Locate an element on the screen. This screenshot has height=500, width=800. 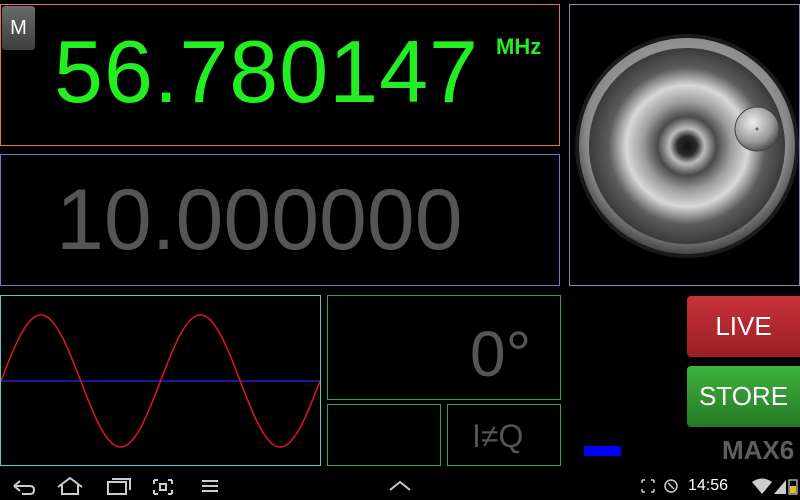
waveform-display is located at coordinates (160, 381).